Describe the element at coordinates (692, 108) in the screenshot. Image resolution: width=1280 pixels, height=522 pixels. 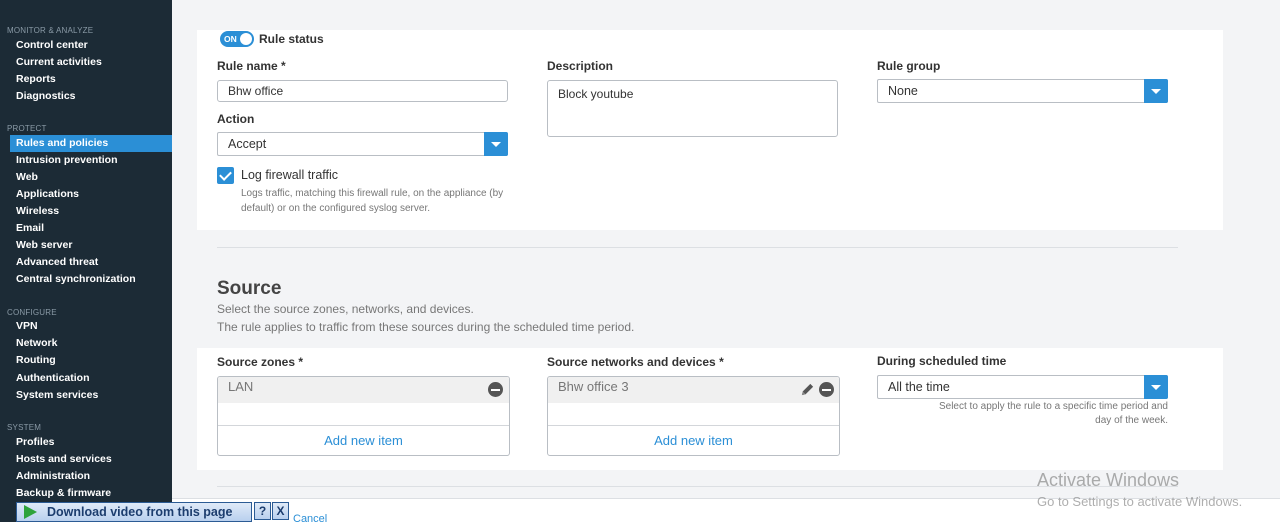
I see `description-textarea: Block youtube` at that location.